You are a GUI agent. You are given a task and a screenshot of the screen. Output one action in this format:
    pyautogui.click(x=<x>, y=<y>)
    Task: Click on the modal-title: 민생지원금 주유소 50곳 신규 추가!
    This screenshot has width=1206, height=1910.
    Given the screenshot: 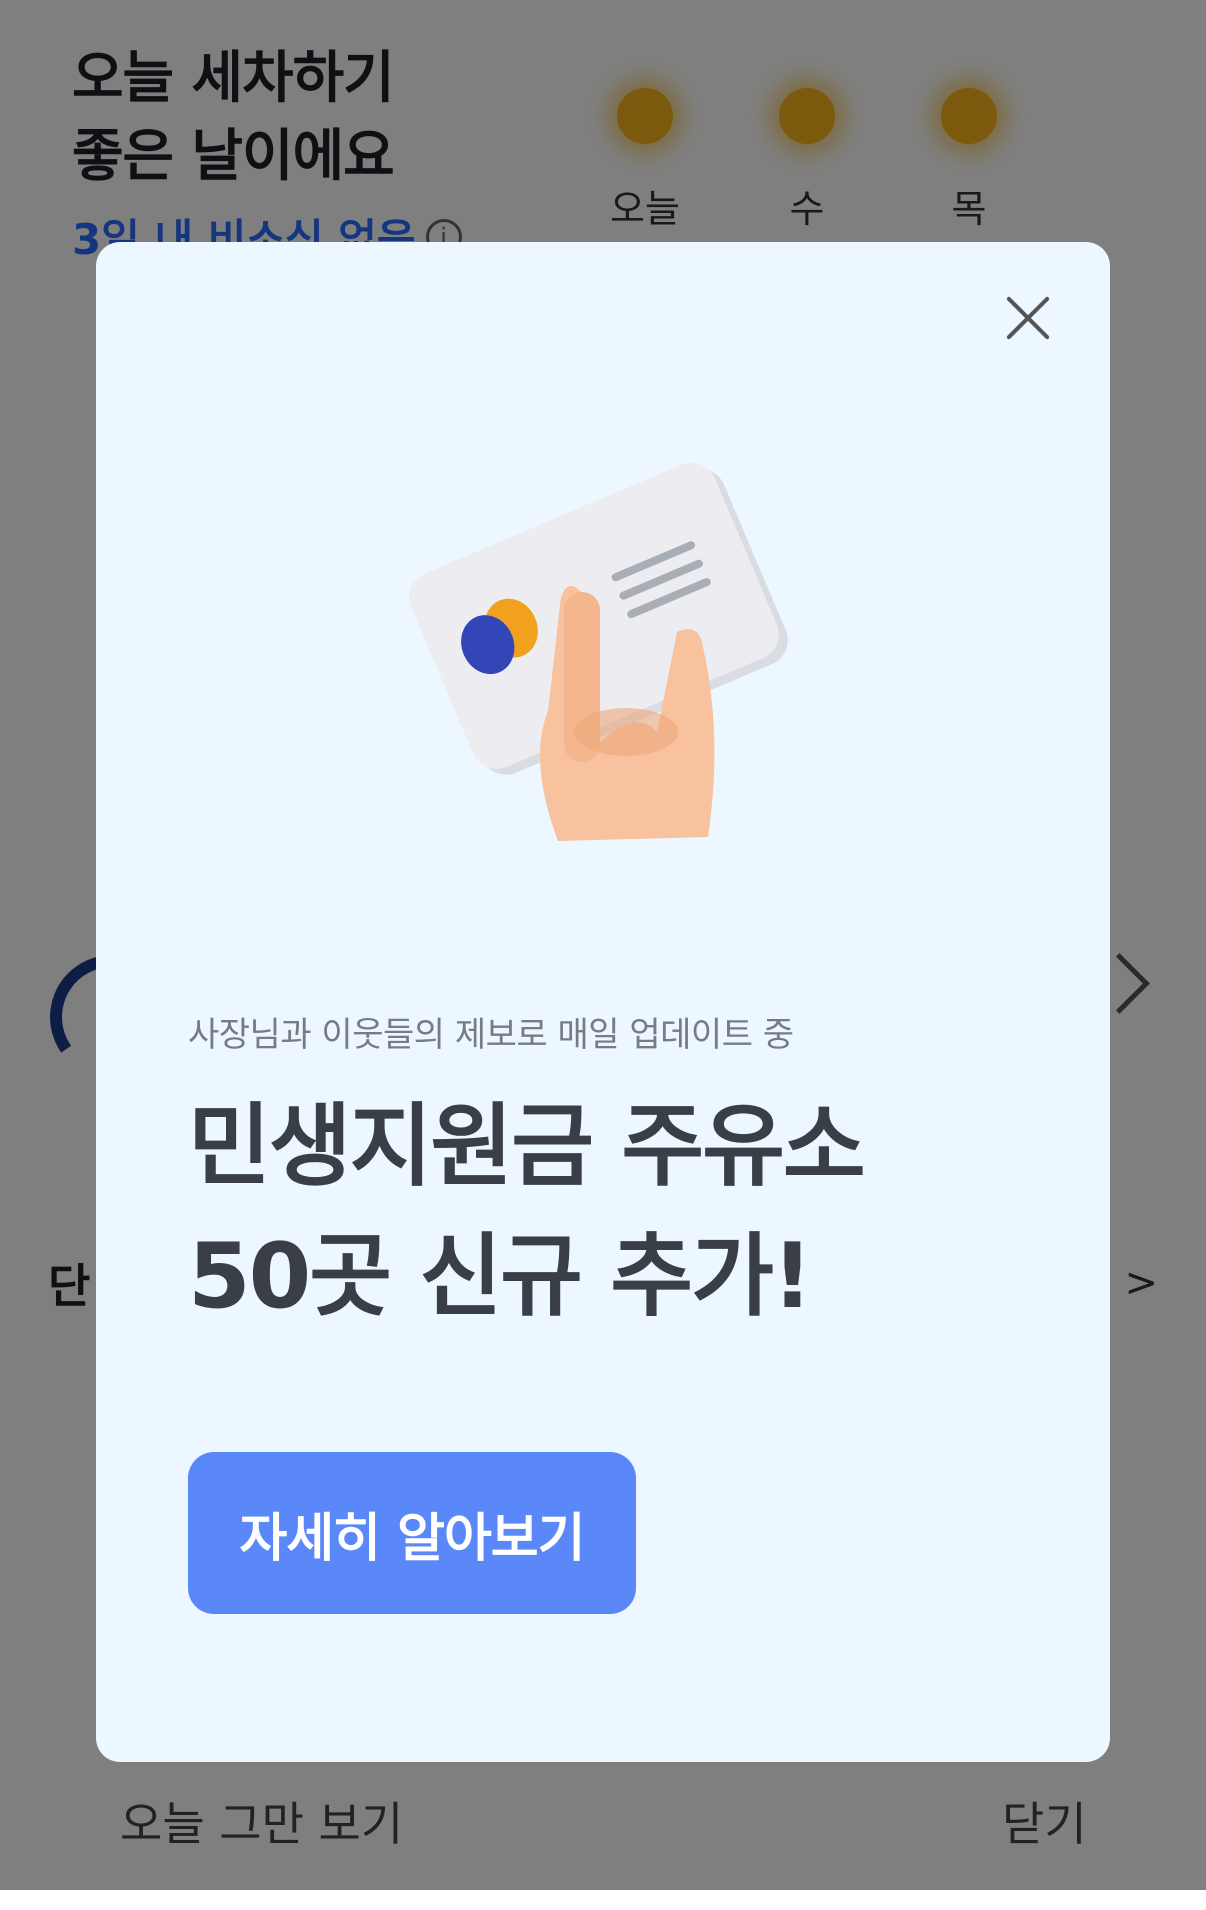 What is the action you would take?
    pyautogui.click(x=527, y=1212)
    